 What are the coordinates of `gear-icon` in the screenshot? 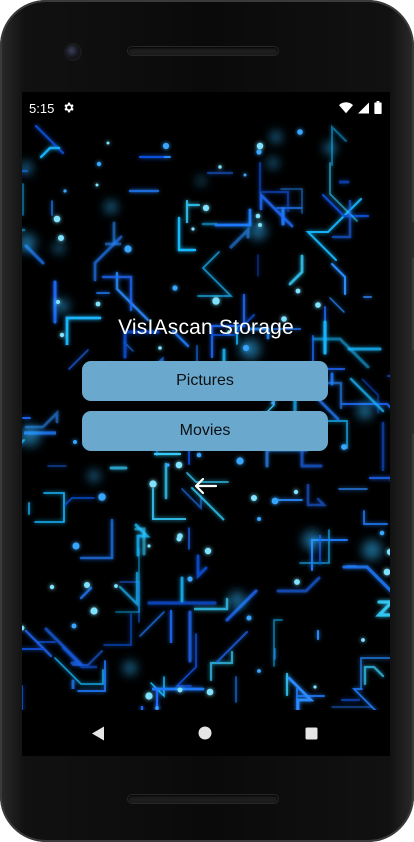 It's located at (69, 107).